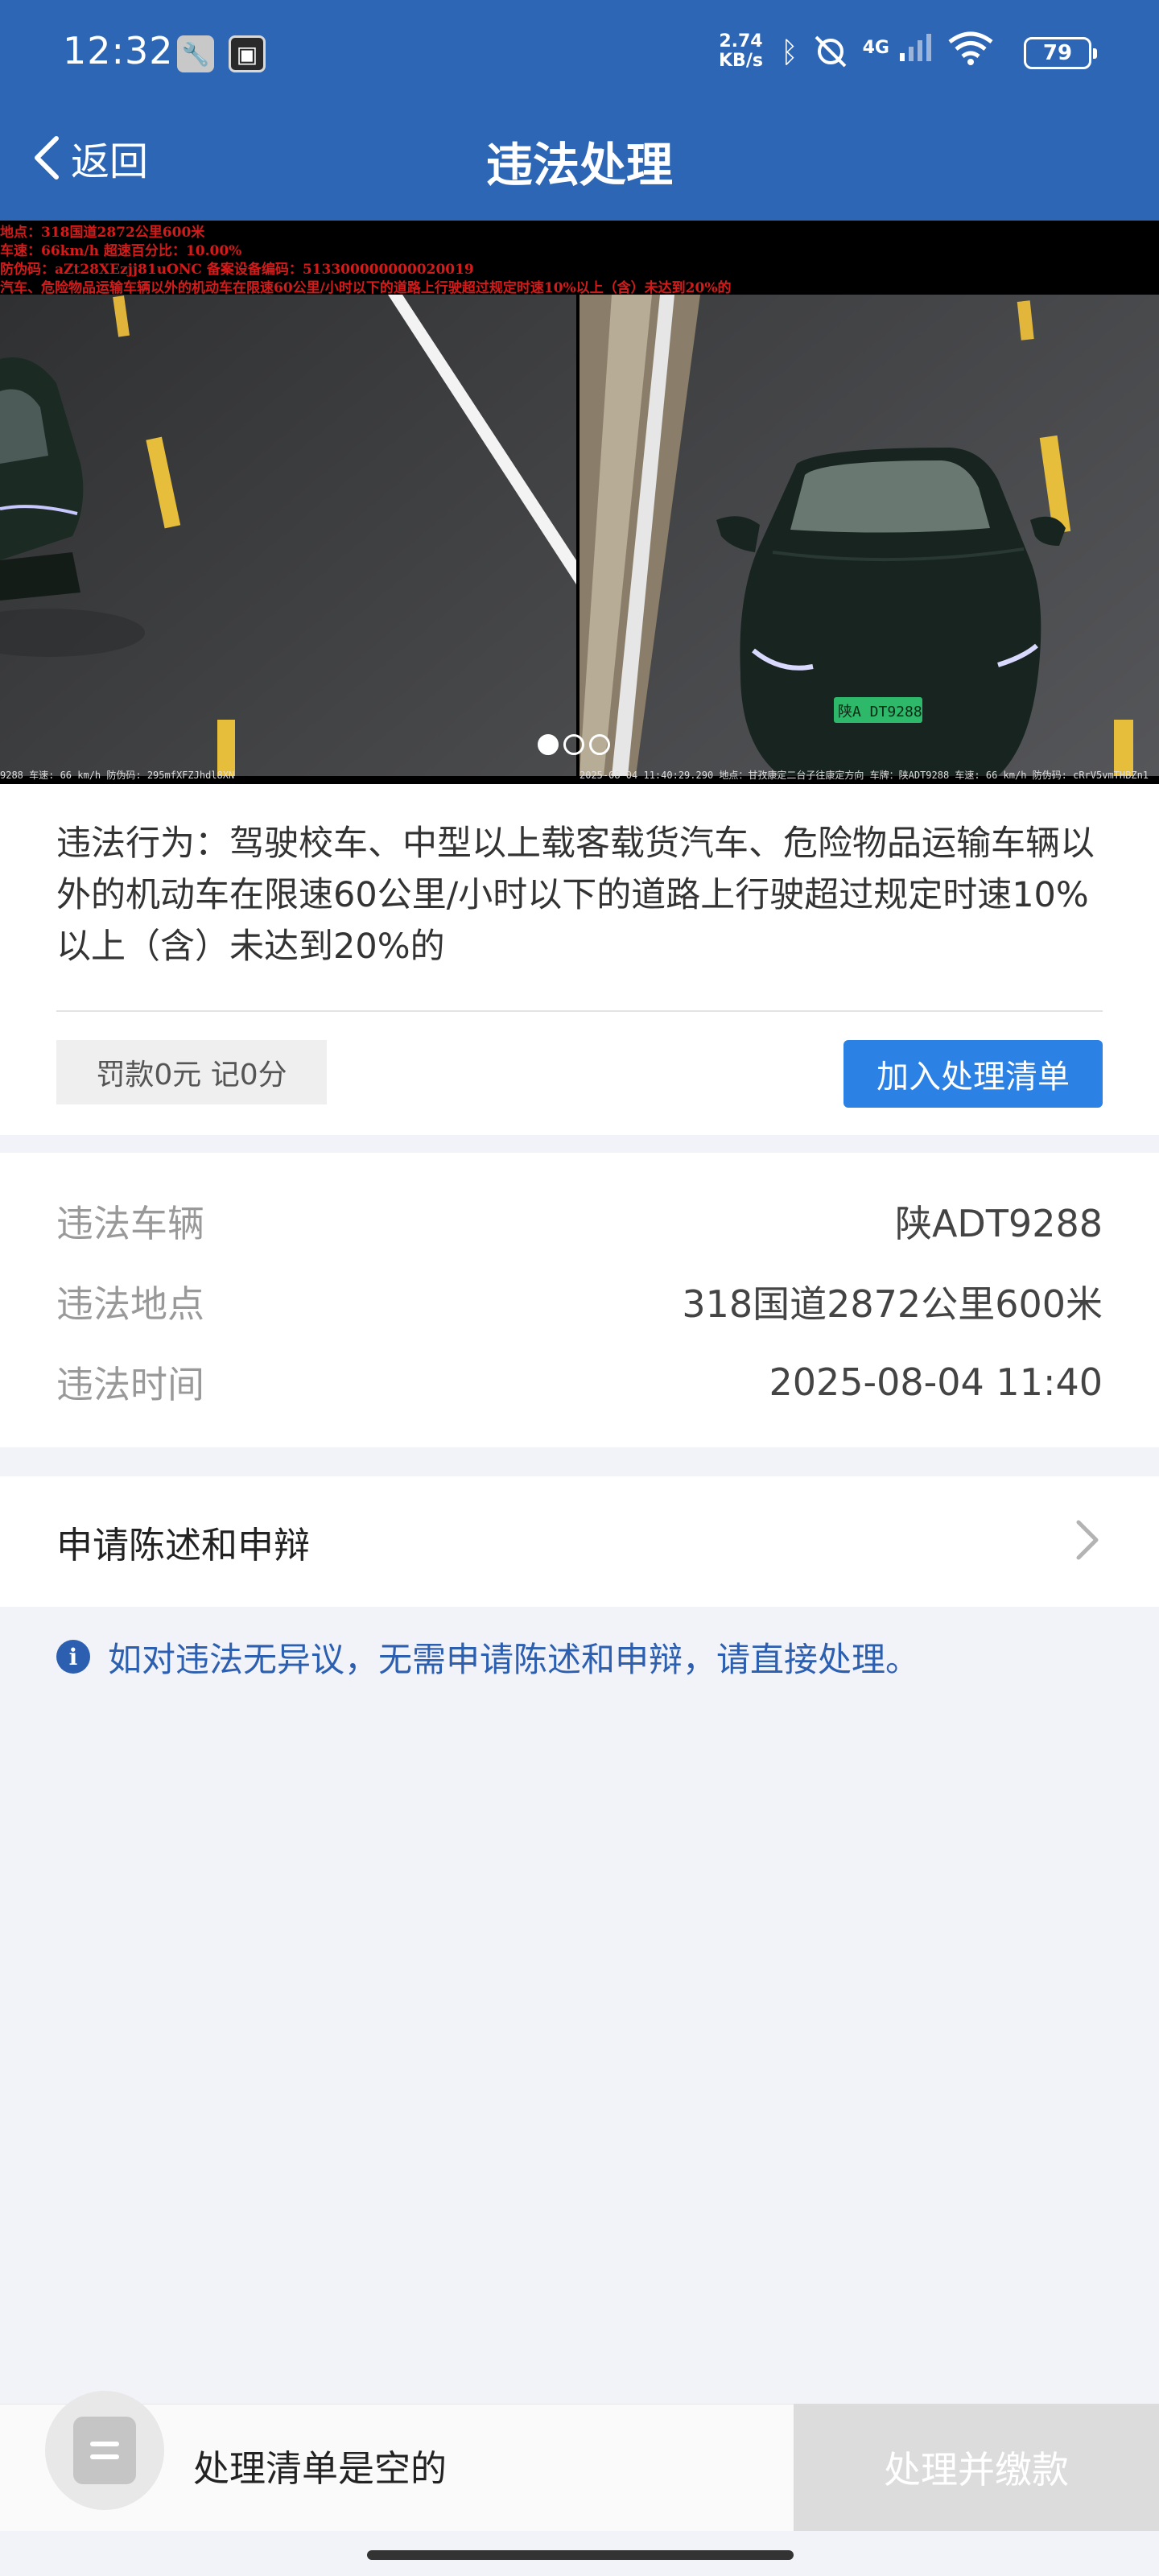  What do you see at coordinates (579, 111) in the screenshot?
I see `app-header: 12:32 🔧 ▣ 2.74 KB/s ᛒ 4G 79 返回 违法处理` at bounding box center [579, 111].